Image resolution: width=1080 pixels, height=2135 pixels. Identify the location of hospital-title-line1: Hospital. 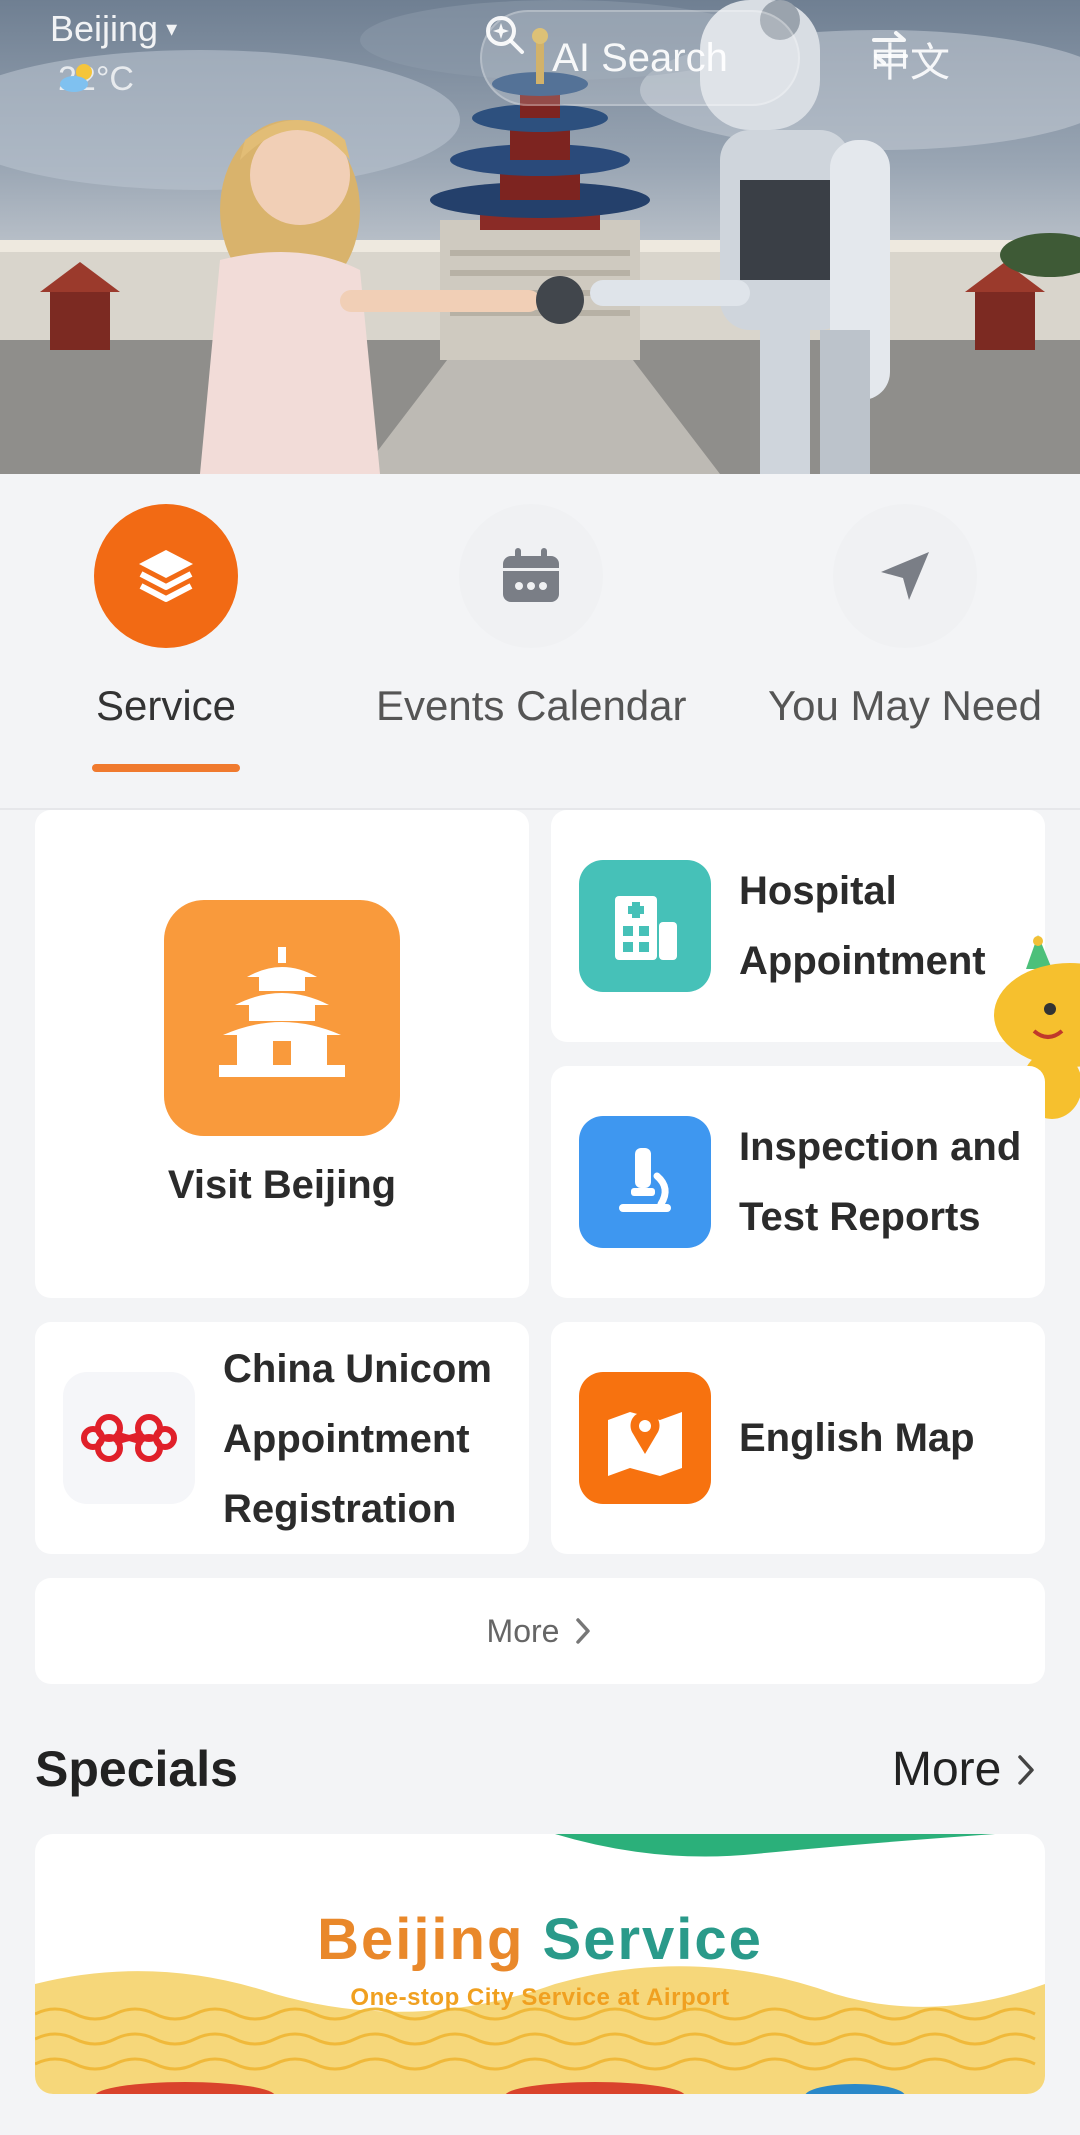
(818, 891).